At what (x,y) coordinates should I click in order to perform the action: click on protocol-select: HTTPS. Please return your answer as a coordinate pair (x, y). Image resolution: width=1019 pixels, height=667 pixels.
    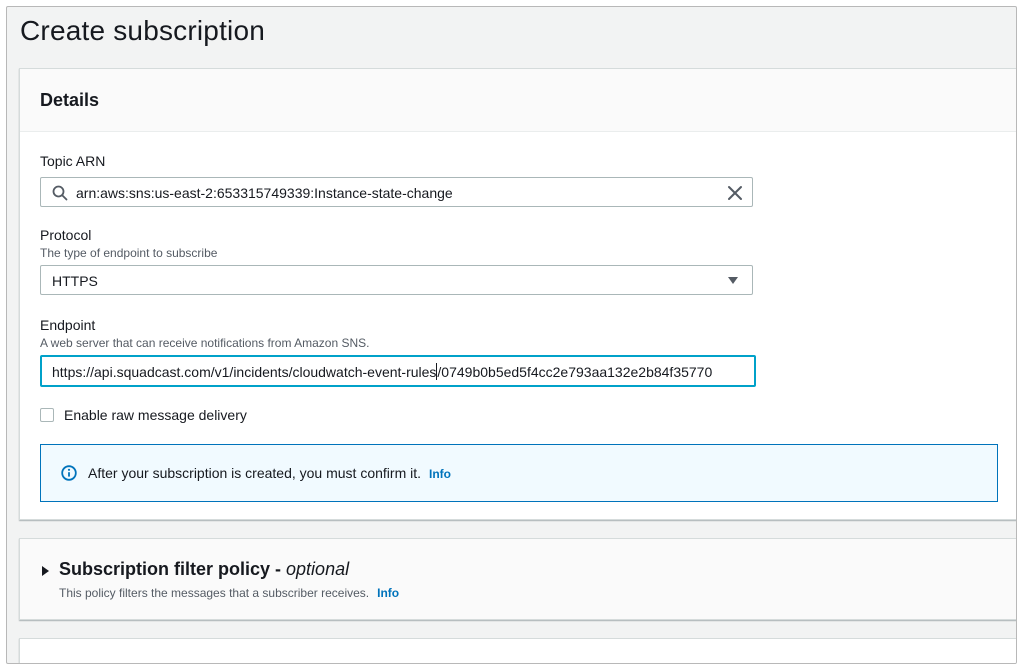
    Looking at the image, I should click on (396, 280).